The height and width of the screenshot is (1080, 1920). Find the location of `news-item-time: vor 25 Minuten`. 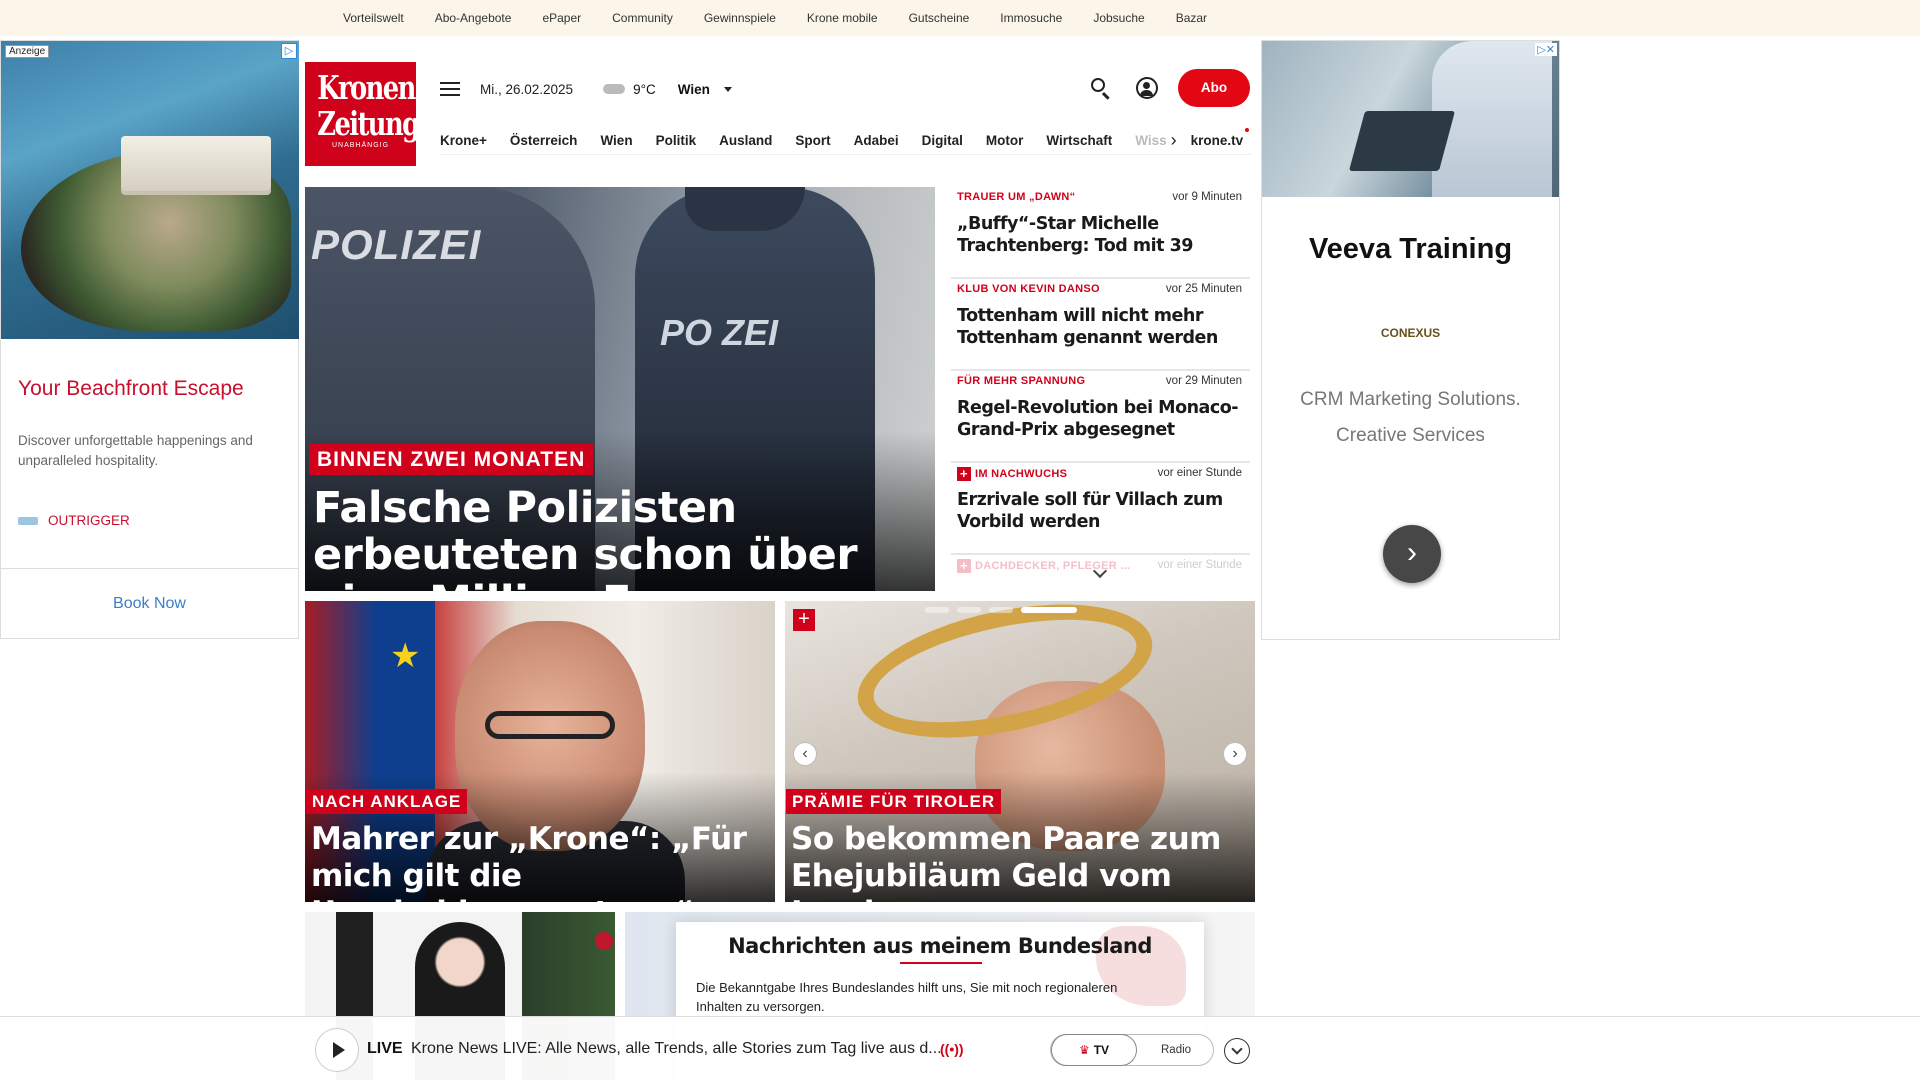

news-item-time: vor 25 Minuten is located at coordinates (1203, 289).